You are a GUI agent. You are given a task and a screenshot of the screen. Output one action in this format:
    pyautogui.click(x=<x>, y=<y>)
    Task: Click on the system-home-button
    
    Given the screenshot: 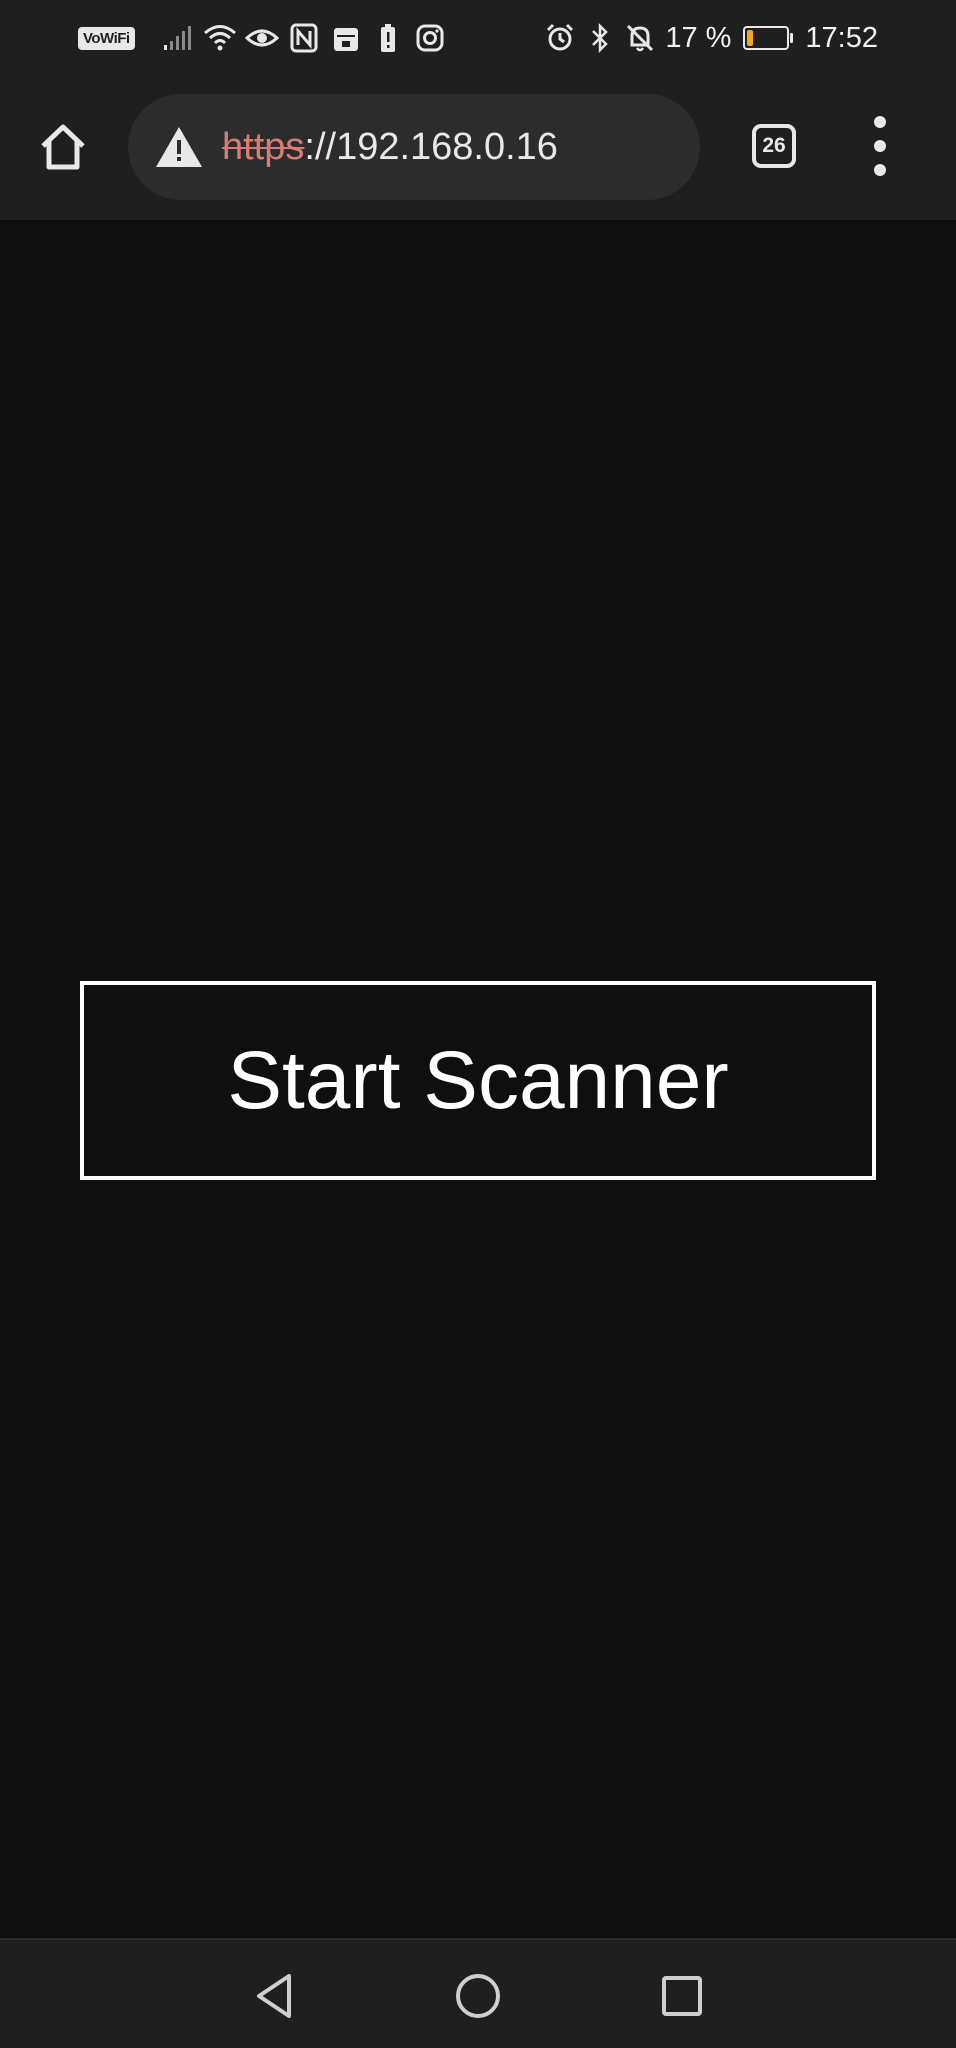 What is the action you would take?
    pyautogui.click(x=478, y=1996)
    